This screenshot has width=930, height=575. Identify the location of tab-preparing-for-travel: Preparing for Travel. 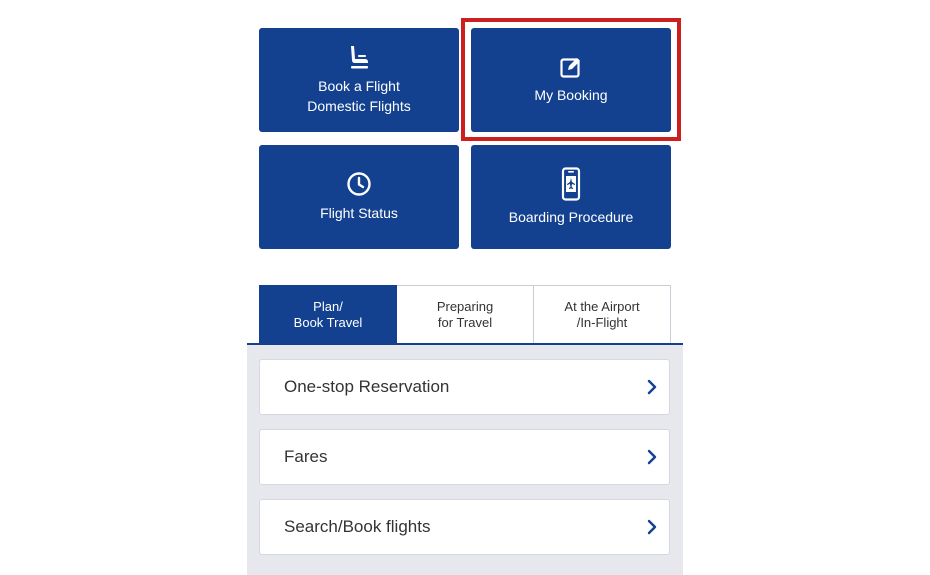
(465, 314).